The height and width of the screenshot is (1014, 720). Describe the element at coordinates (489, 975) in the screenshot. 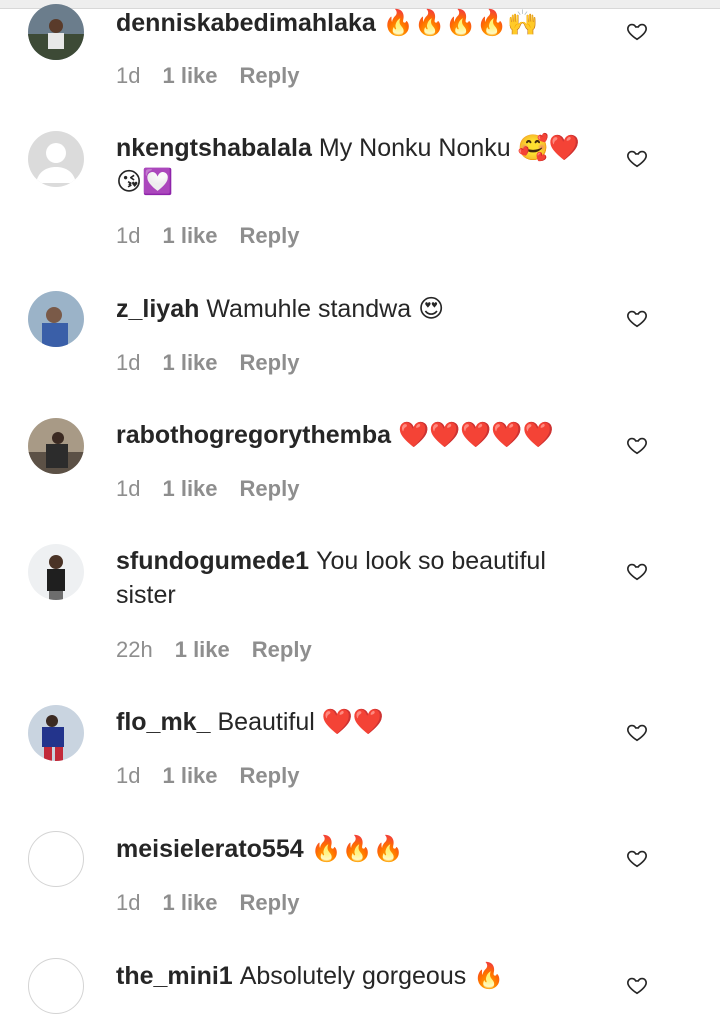

I see `comment-emoji: 🔥` at that location.